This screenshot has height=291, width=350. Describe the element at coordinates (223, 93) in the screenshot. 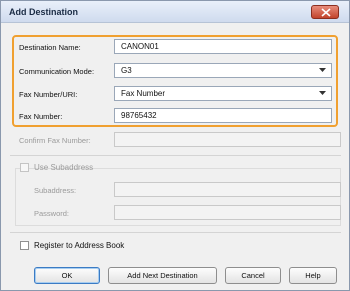

I see `fax-number-uri-select: Fax Number` at that location.